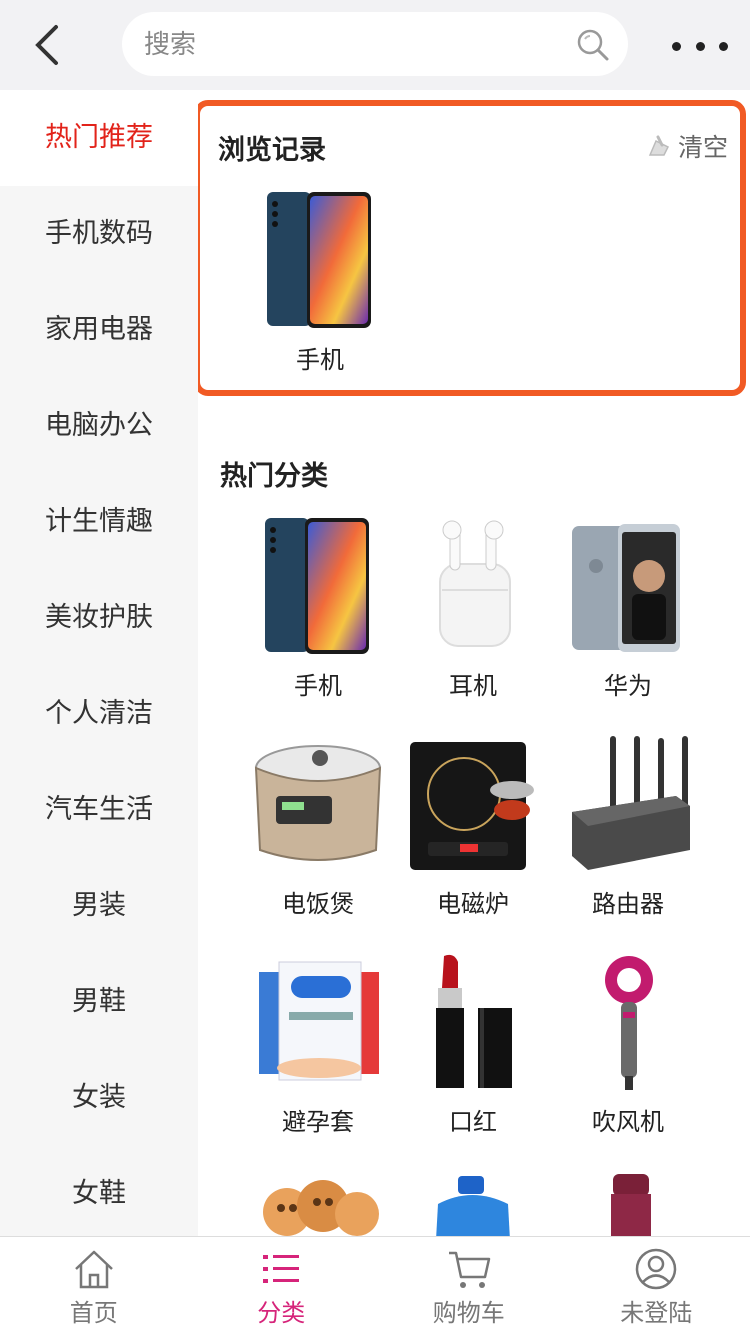  I want to click on sidebar-item-personal-care: 个人清洁, so click(99, 714).